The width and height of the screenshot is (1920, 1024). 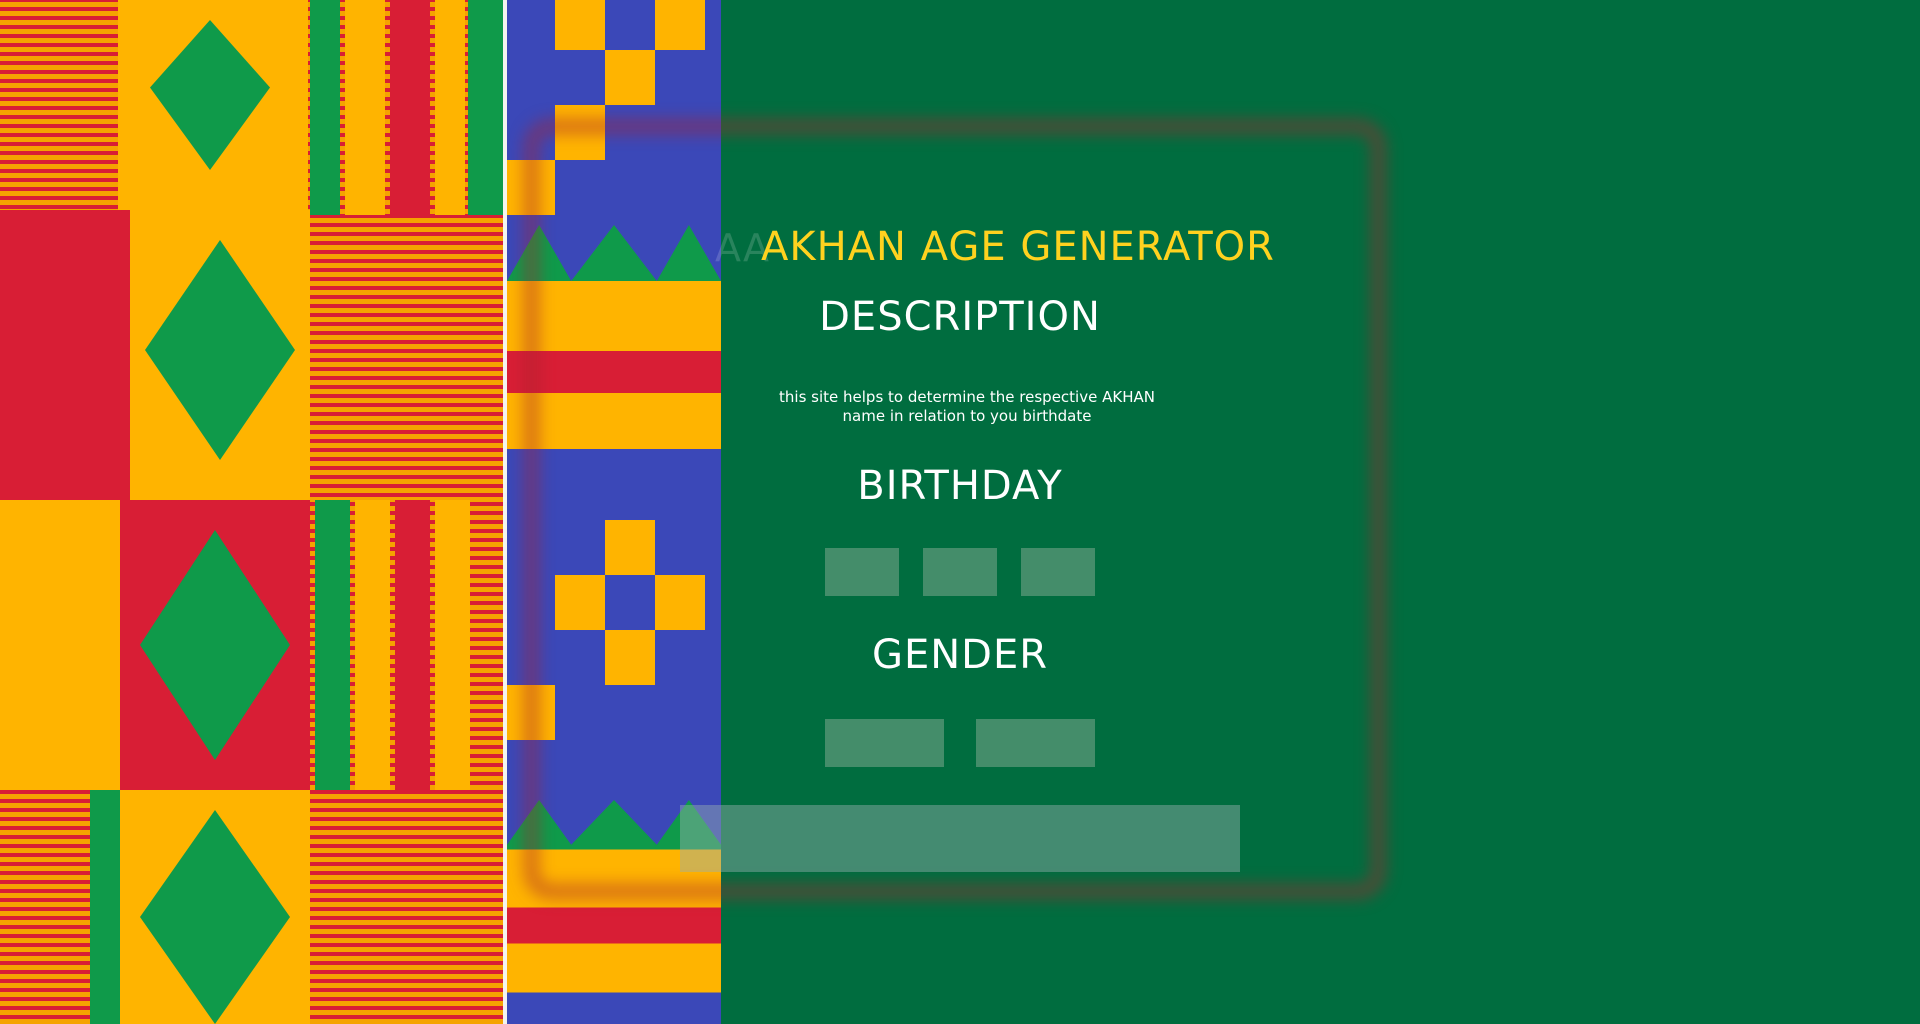 I want to click on description-heading: DESCRIPTION, so click(x=960, y=317).